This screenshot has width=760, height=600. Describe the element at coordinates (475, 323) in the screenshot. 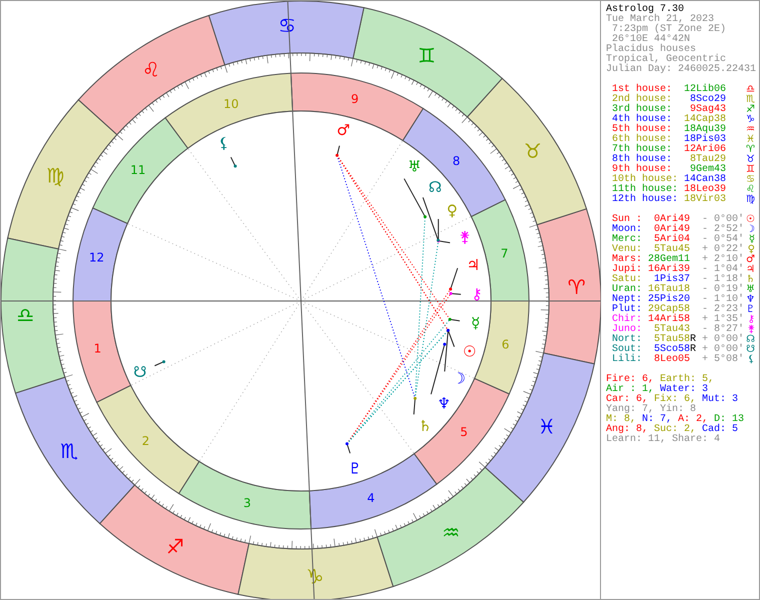

I see `planet-glyph: ☿` at that location.